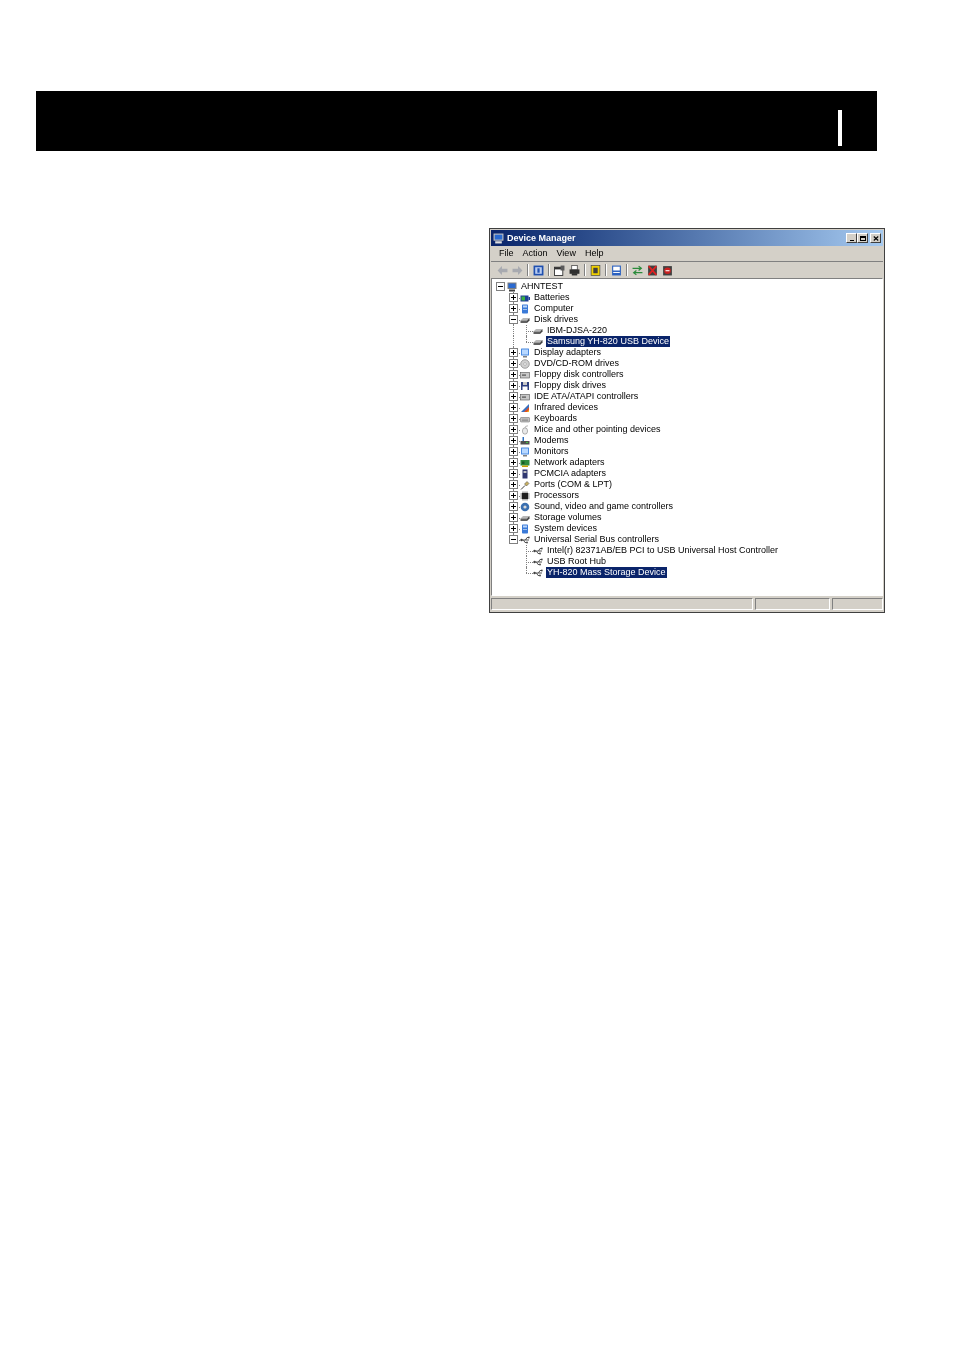 The width and height of the screenshot is (954, 1350). Describe the element at coordinates (556, 495) in the screenshot. I see `tree-item: Processors` at that location.